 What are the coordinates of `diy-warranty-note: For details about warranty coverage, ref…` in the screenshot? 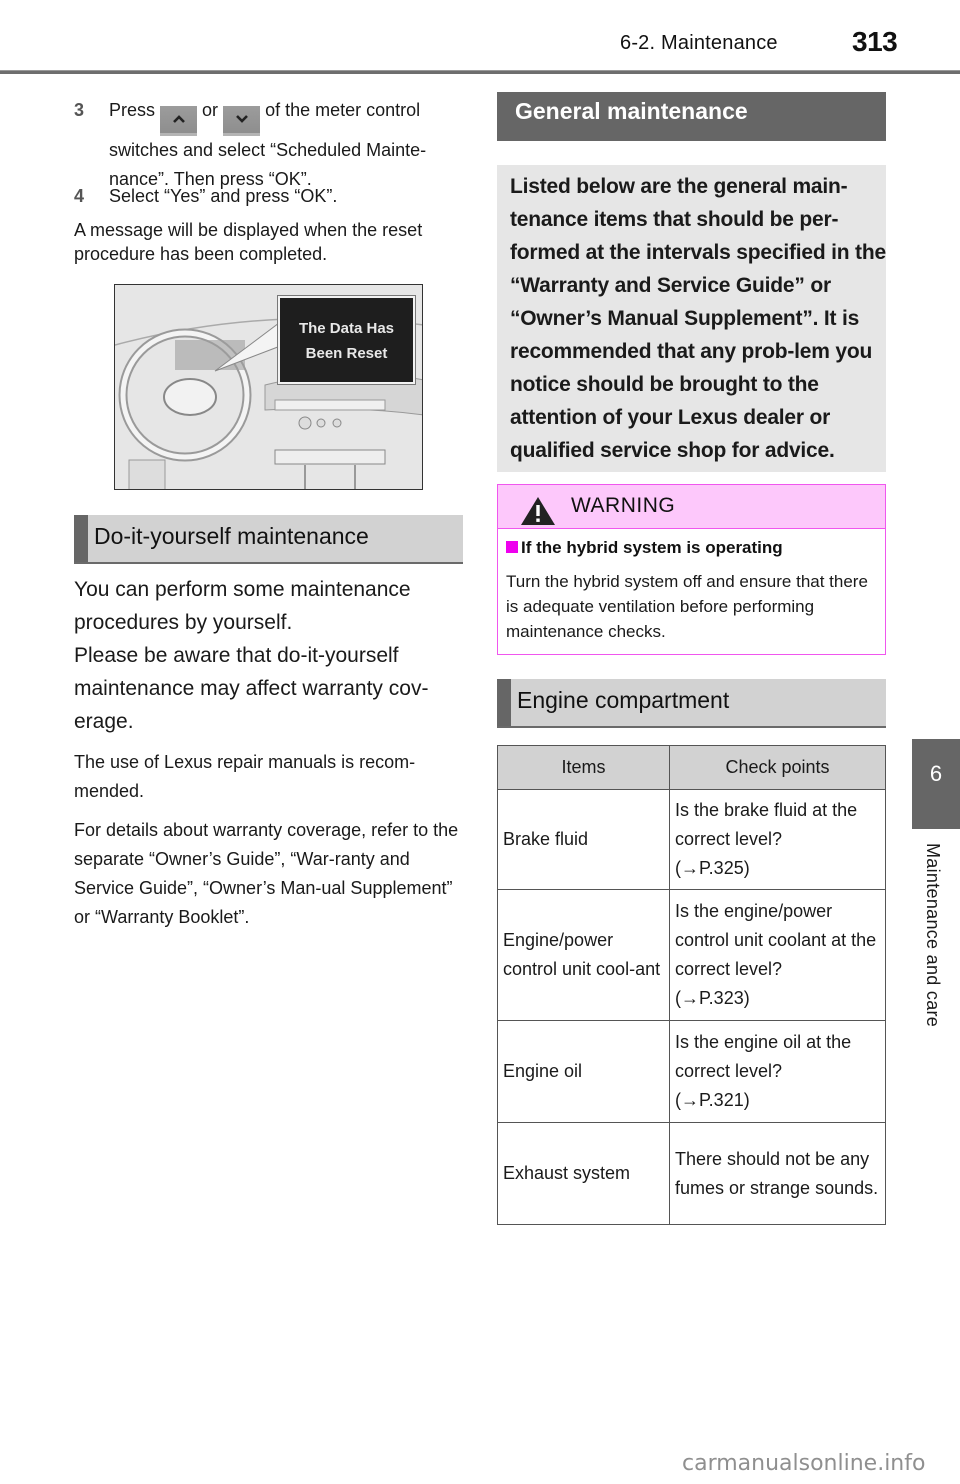 It's located at (266, 873).